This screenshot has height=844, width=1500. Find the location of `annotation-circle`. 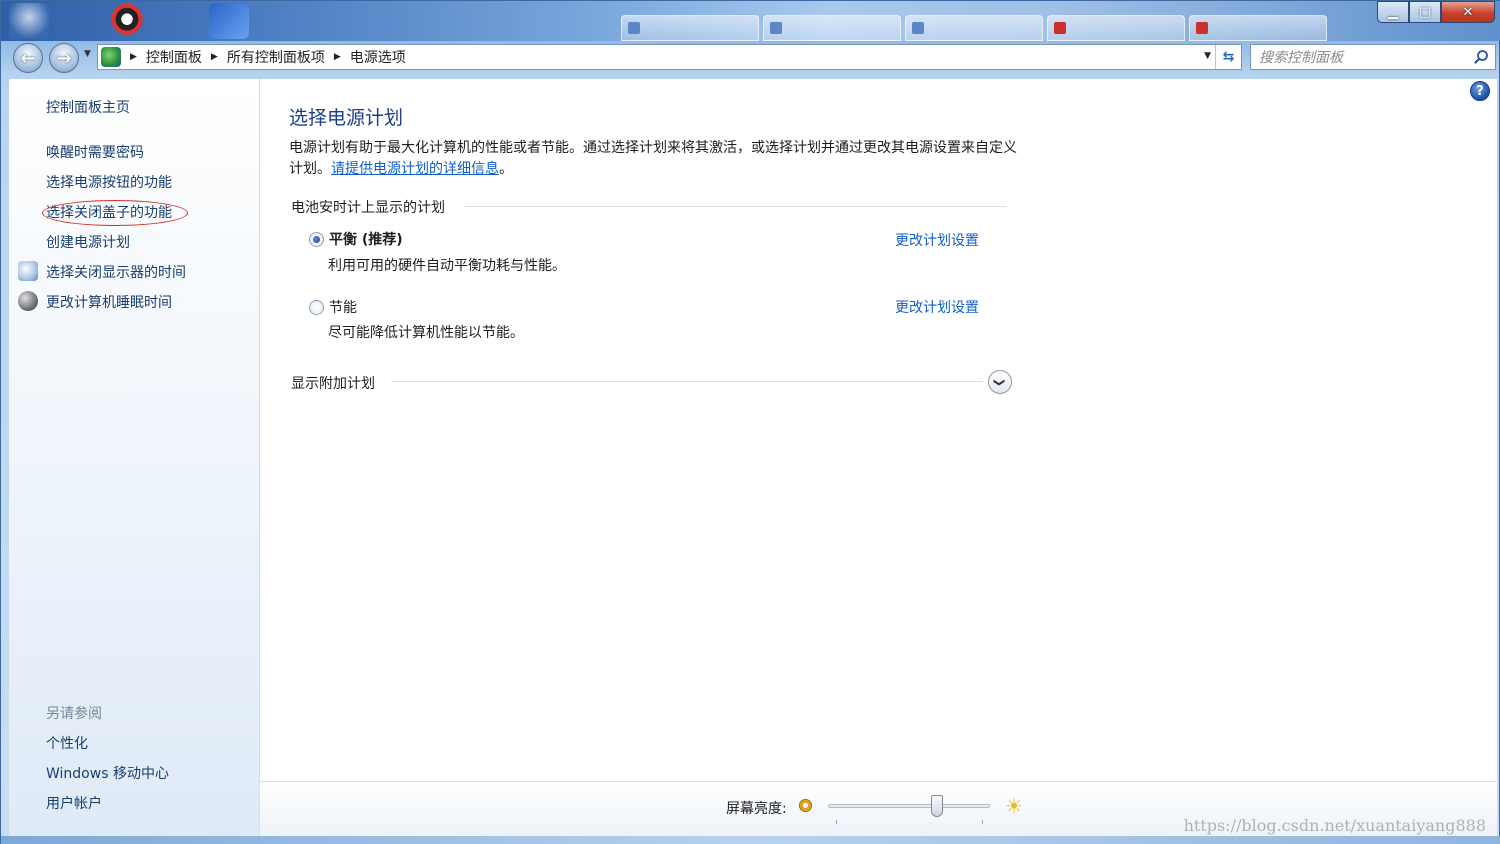

annotation-circle is located at coordinates (115, 213).